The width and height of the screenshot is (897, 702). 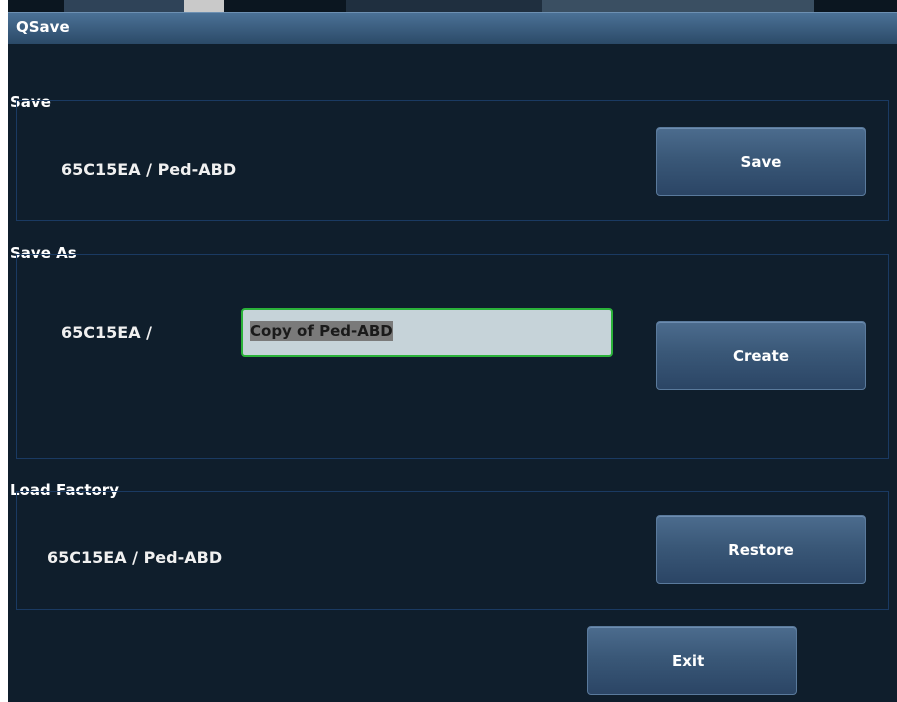 I want to click on save-as-probe-text: 65C15EA /, so click(x=106, y=332).